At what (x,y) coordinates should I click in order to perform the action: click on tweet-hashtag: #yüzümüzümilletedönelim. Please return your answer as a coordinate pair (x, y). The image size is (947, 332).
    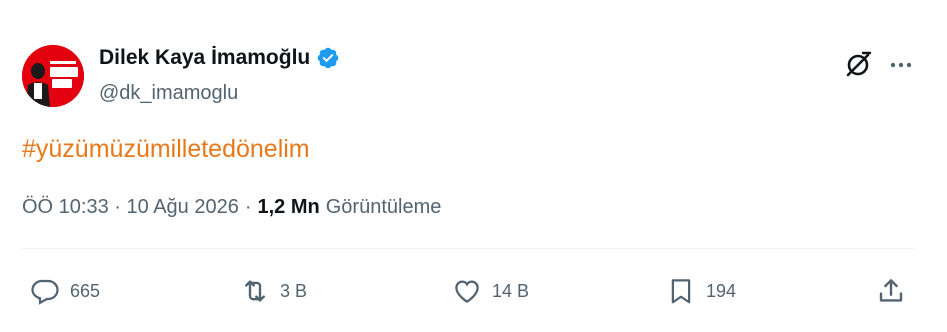
    Looking at the image, I should click on (166, 149).